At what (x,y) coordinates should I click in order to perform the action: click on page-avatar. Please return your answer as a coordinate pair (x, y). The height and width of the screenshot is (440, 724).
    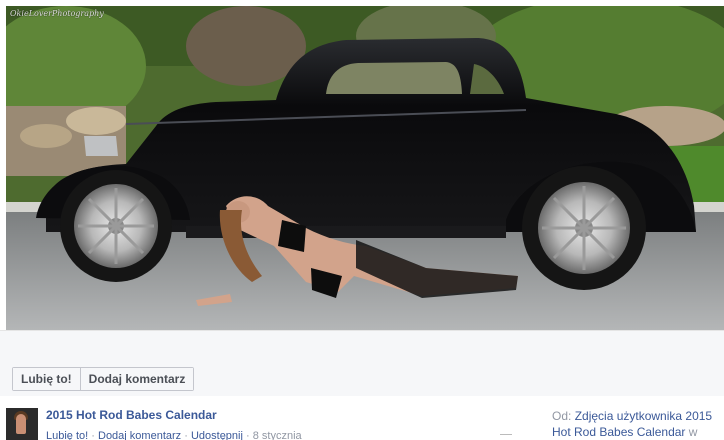
    Looking at the image, I should click on (22, 424).